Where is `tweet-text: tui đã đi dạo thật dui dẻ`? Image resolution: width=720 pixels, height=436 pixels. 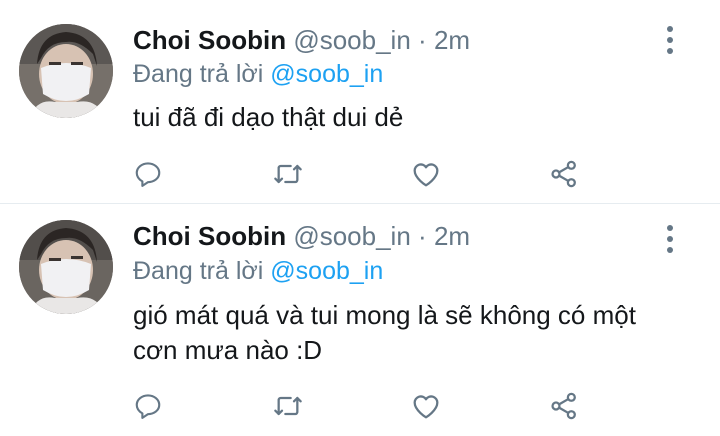 tweet-text: tui đã đi dạo thật dui dẻ is located at coordinates (268, 117).